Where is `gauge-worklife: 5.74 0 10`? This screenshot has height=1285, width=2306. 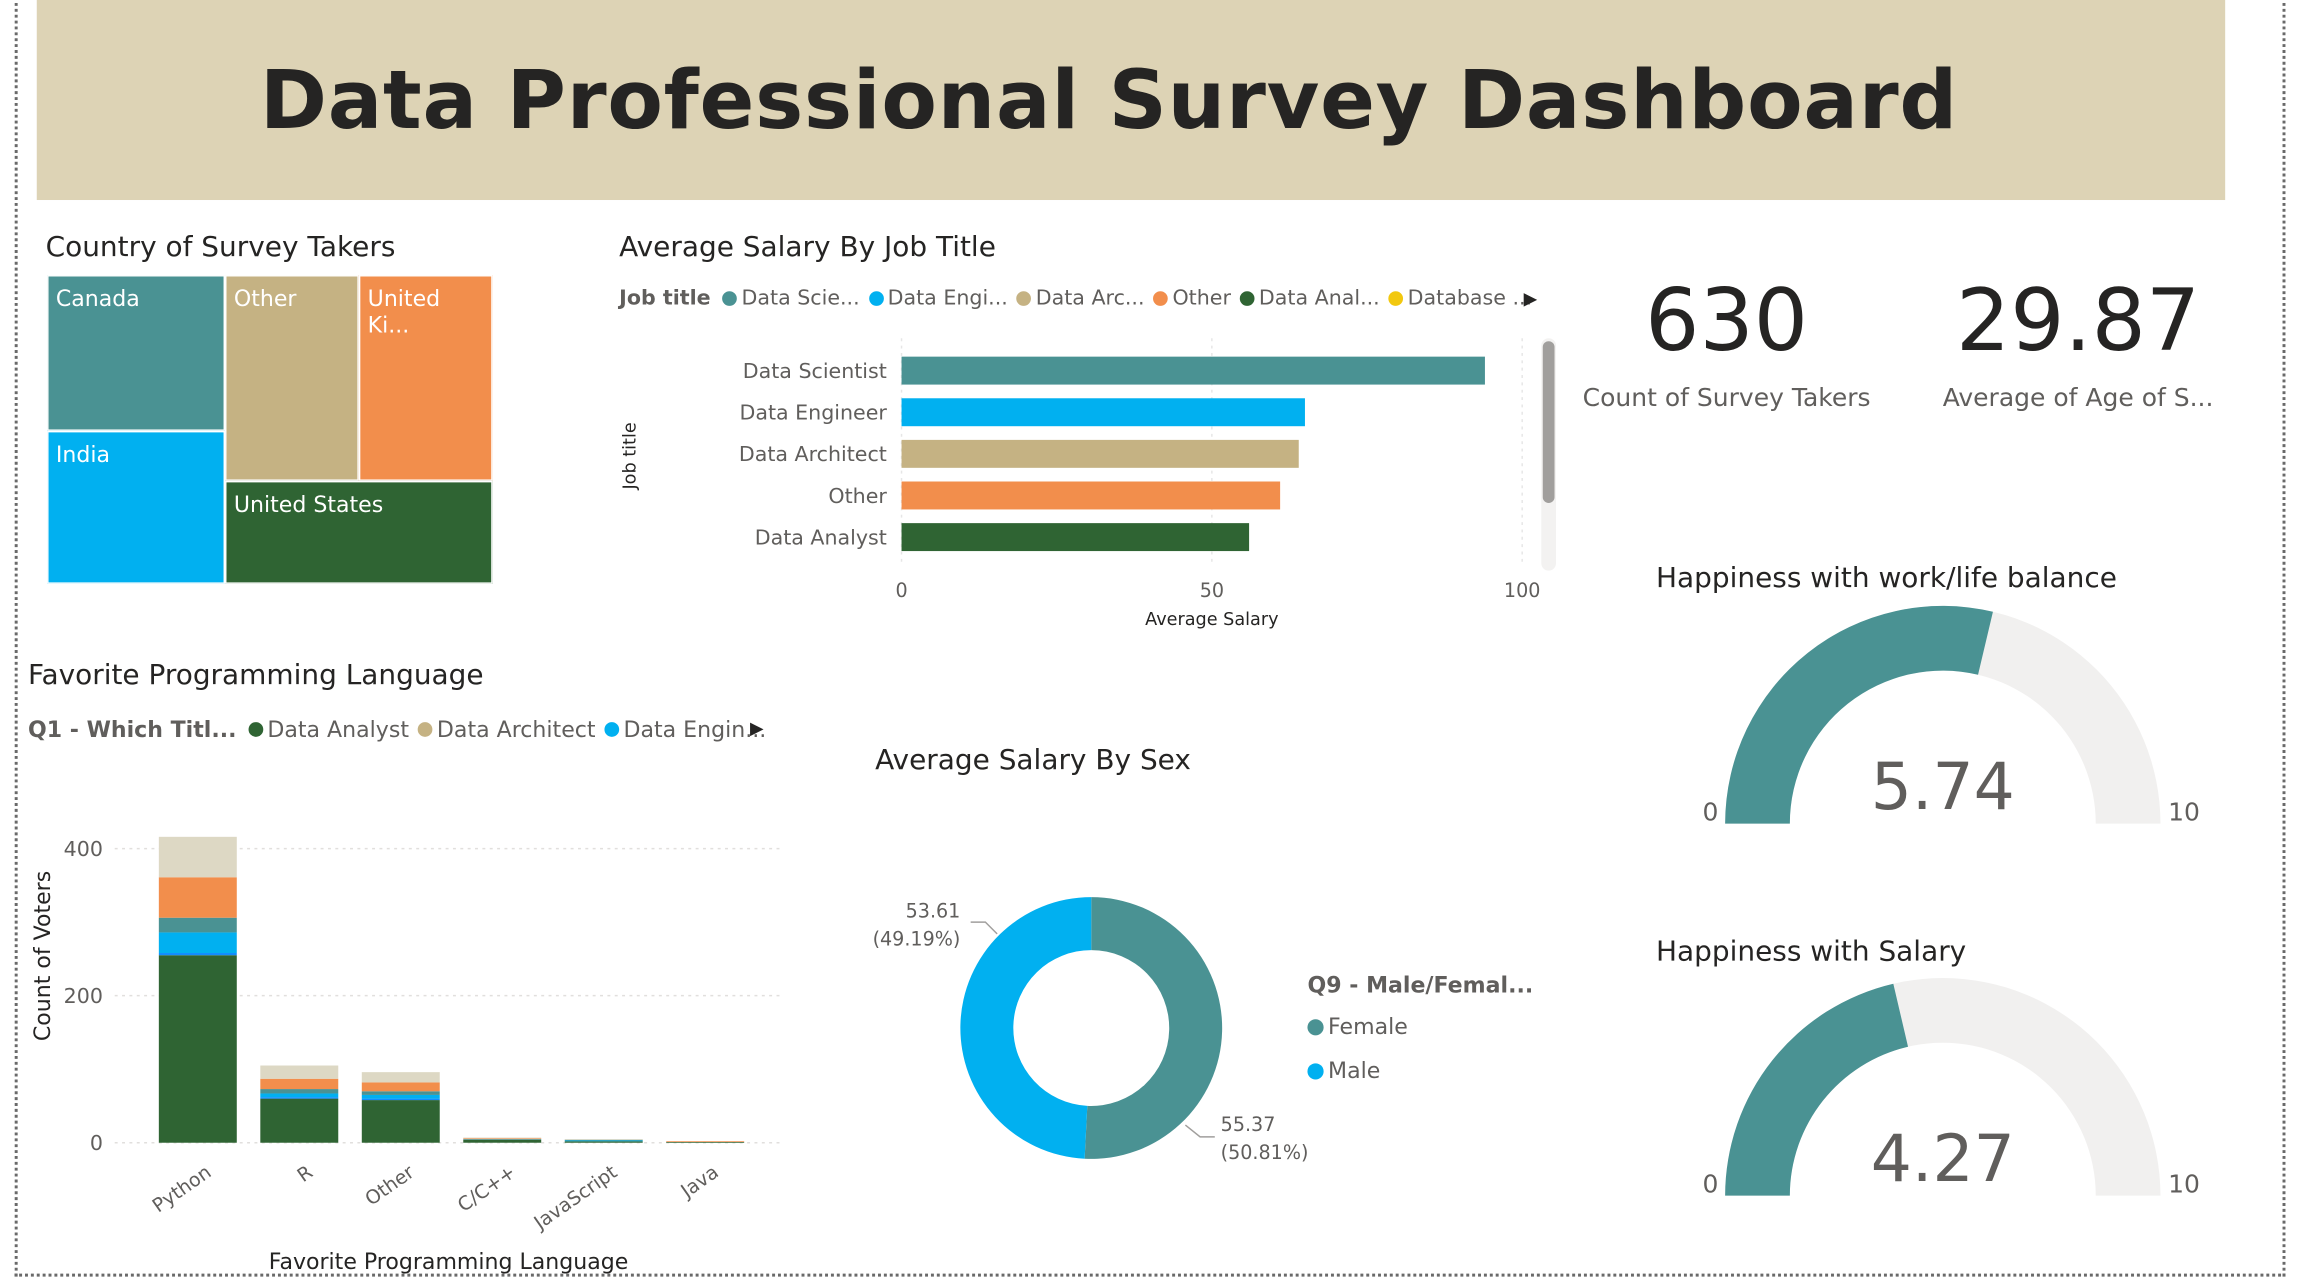 gauge-worklife: 5.74 0 10 is located at coordinates (1951, 716).